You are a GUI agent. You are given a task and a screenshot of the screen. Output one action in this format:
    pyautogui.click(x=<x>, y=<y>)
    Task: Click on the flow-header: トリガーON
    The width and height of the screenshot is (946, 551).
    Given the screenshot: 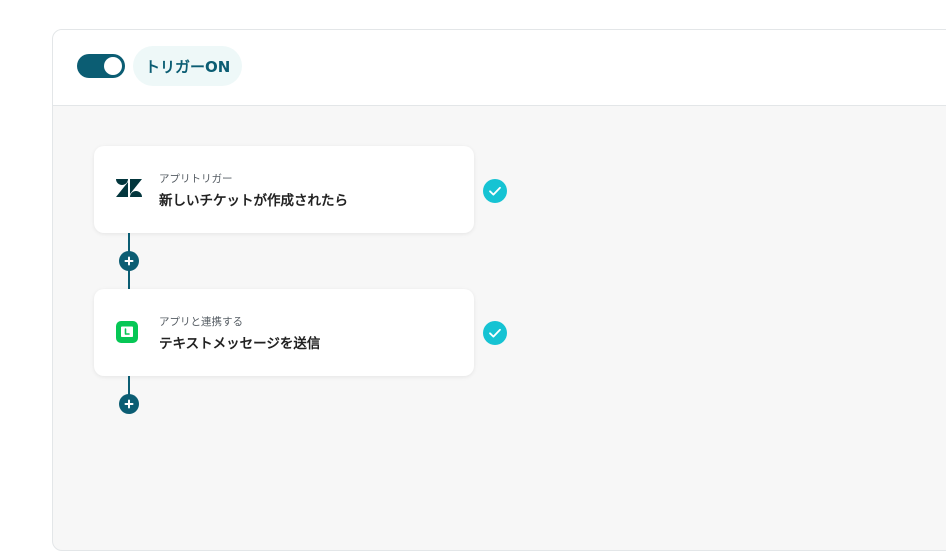 What is the action you would take?
    pyautogui.click(x=499, y=68)
    